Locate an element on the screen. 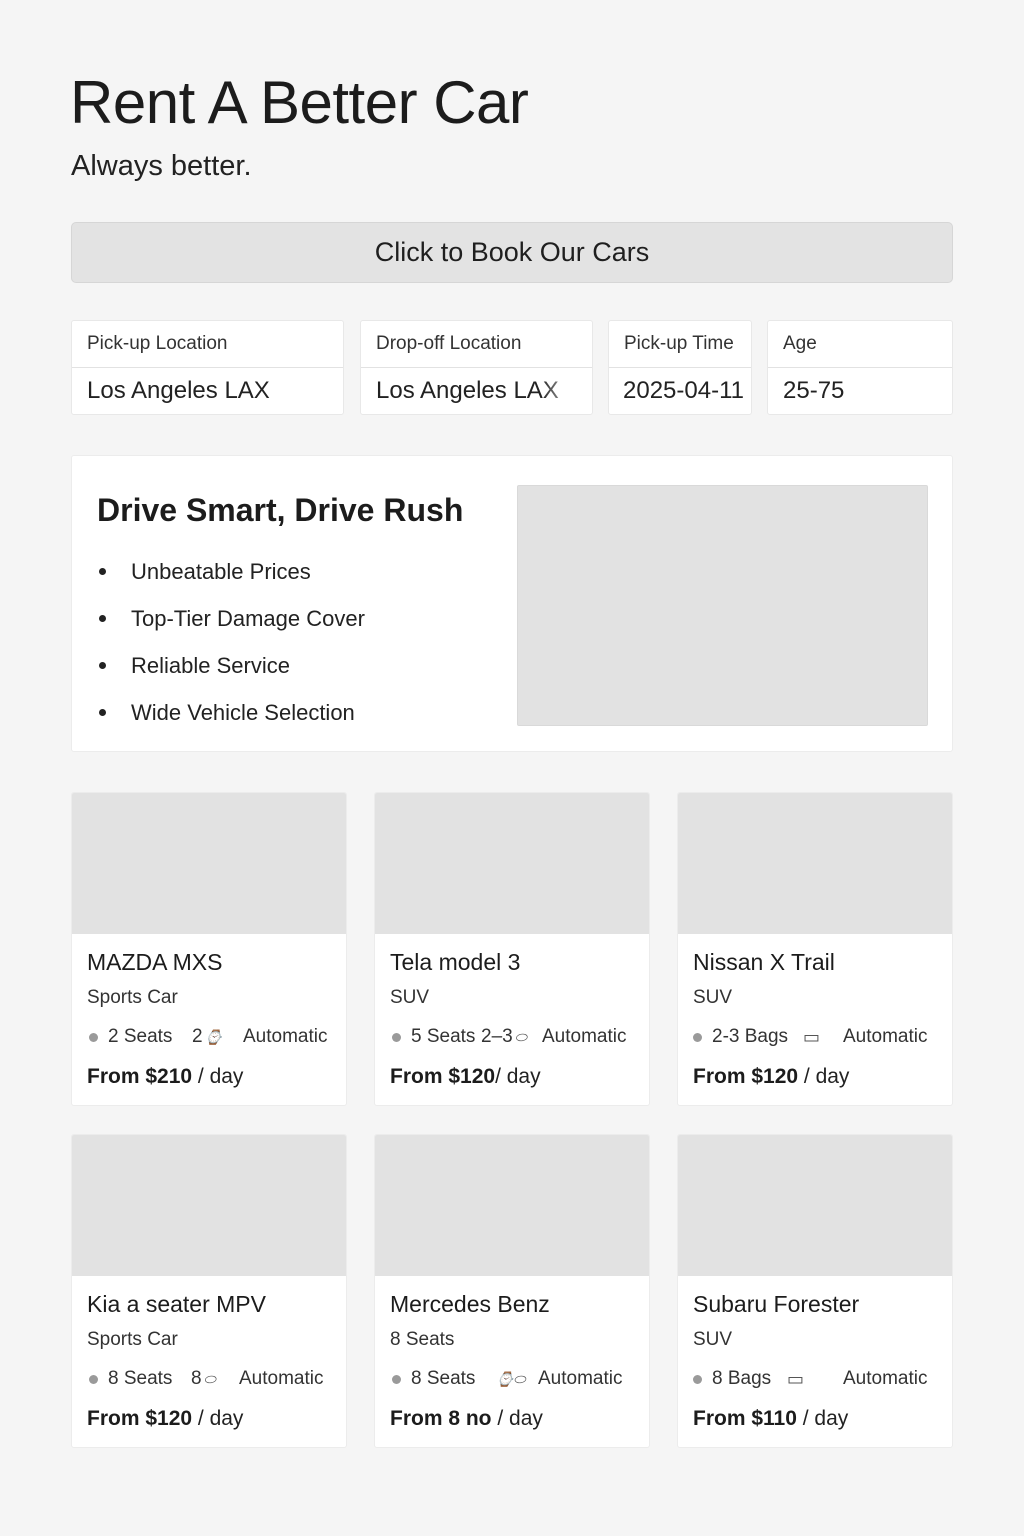  feature-item: Reliable Service is located at coordinates (231, 665).